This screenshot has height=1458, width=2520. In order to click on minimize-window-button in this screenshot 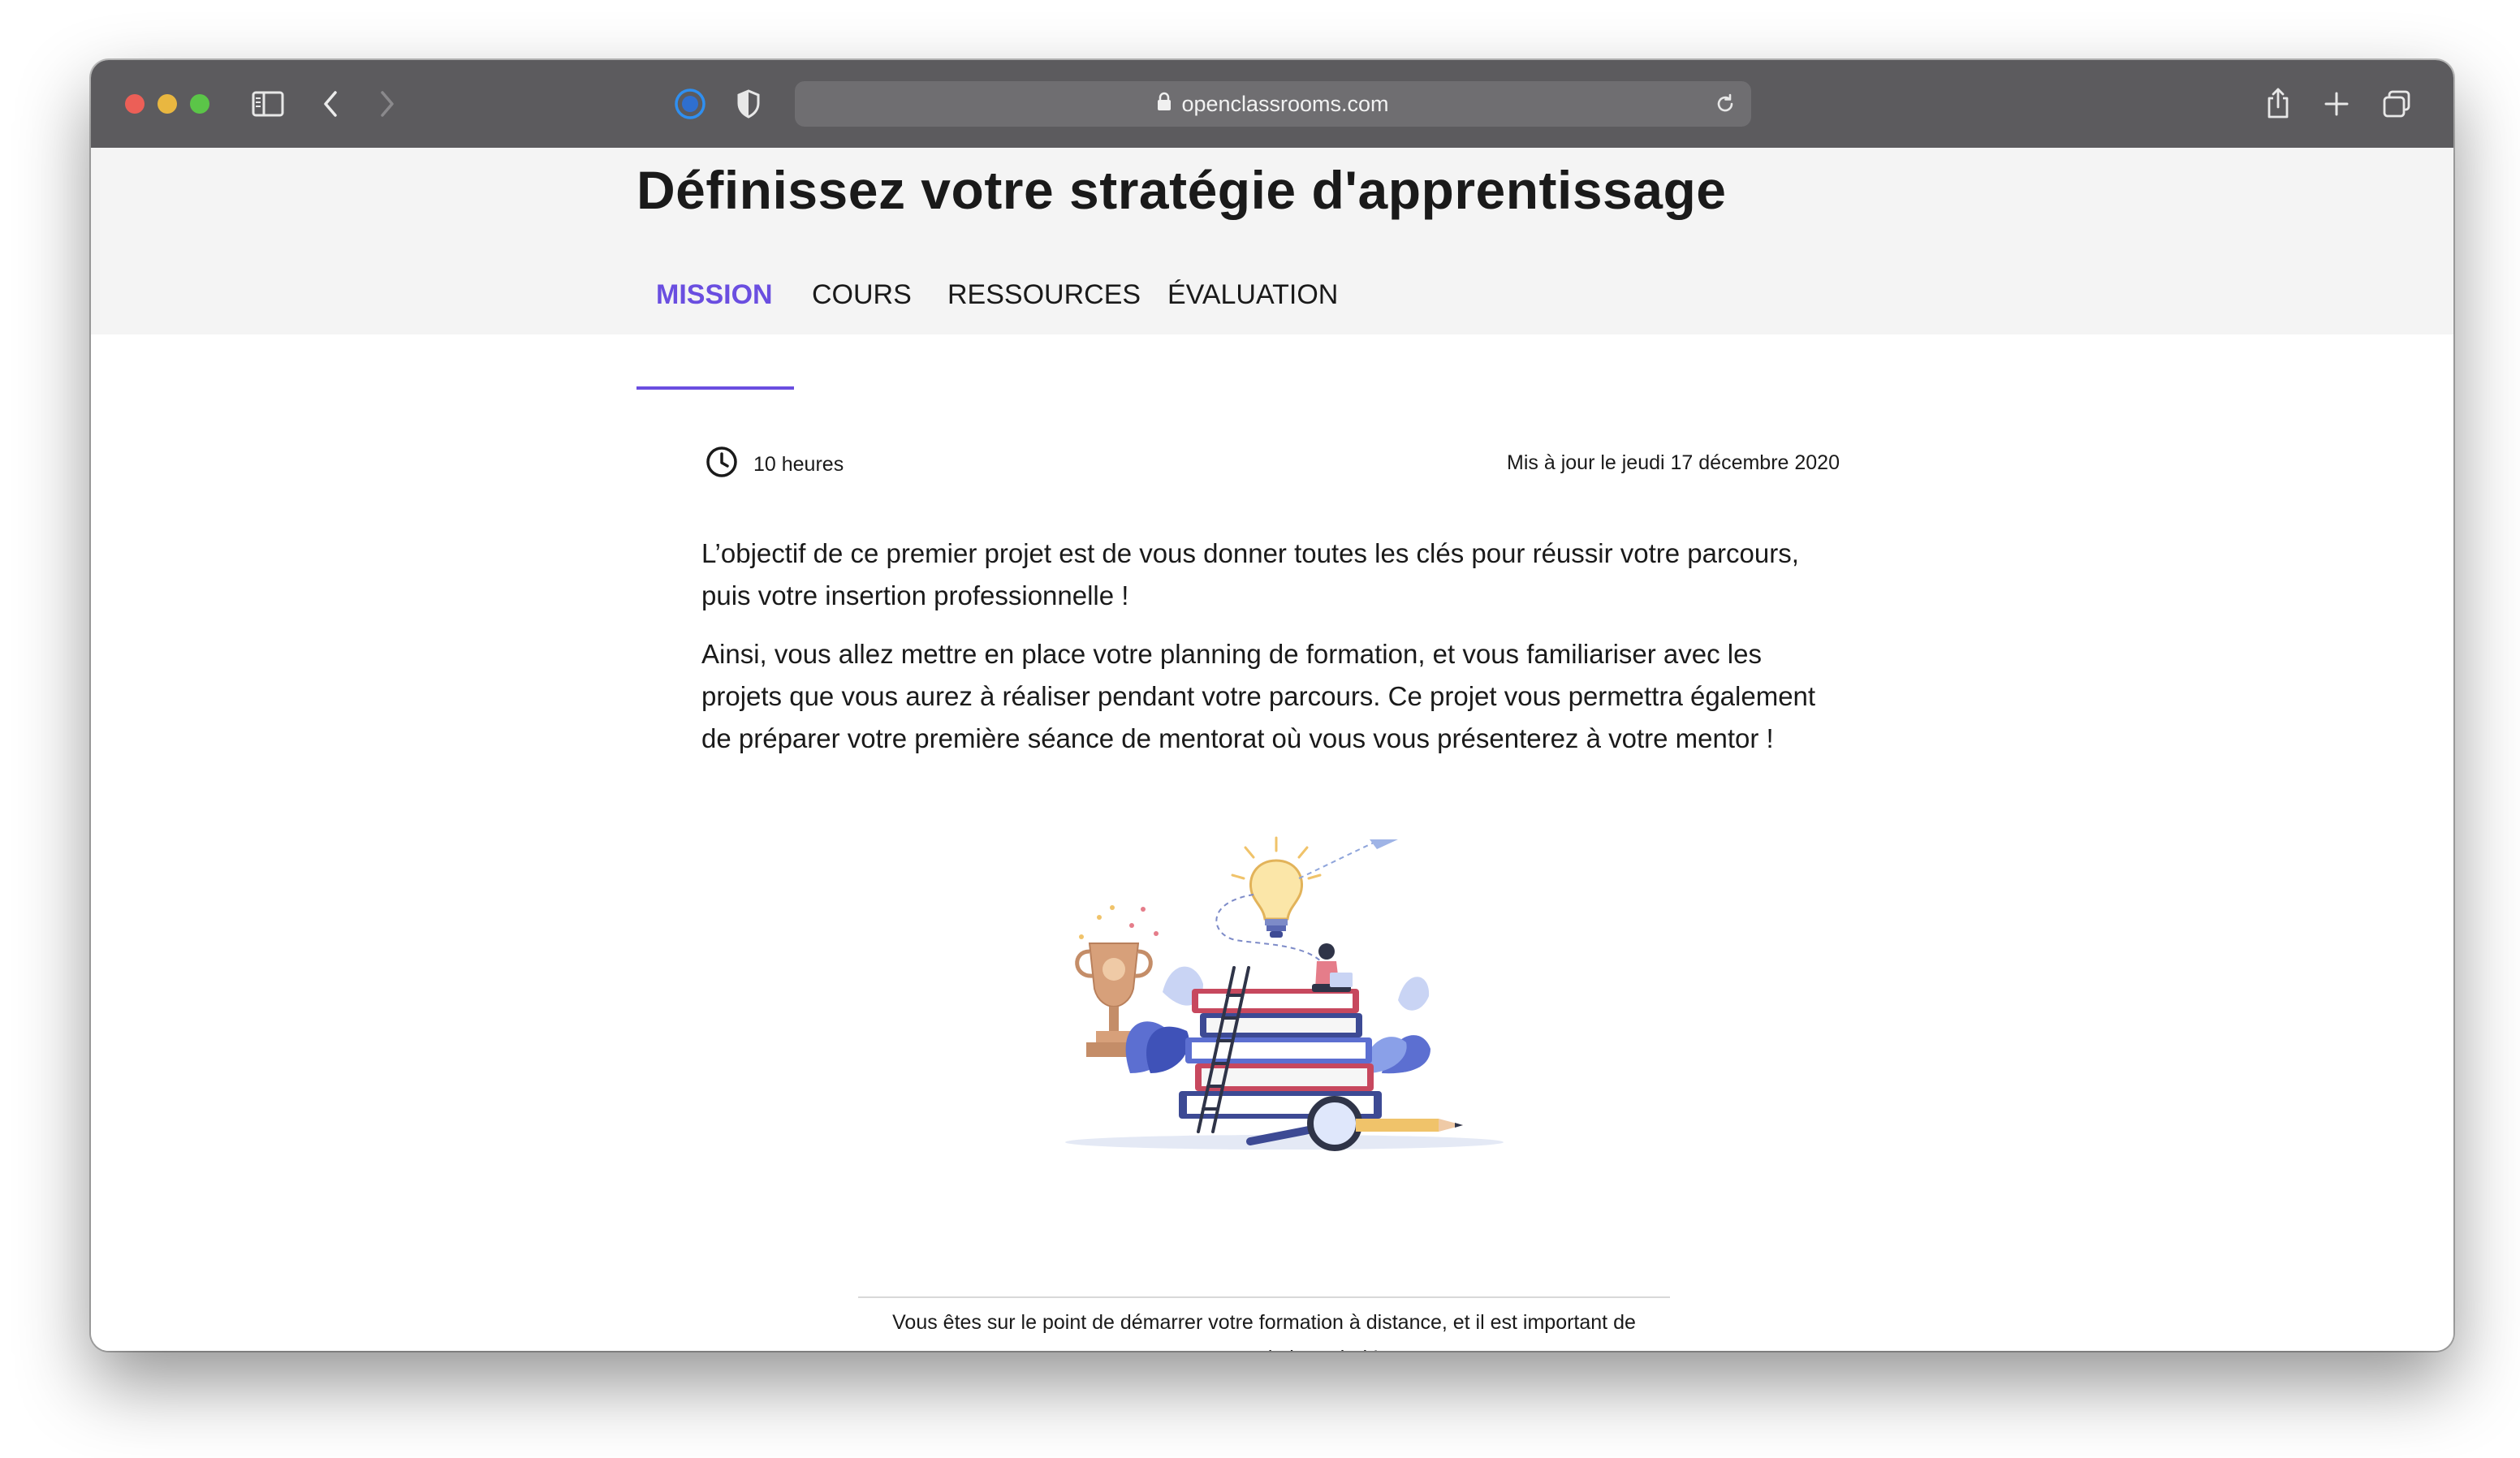, I will do `click(167, 104)`.